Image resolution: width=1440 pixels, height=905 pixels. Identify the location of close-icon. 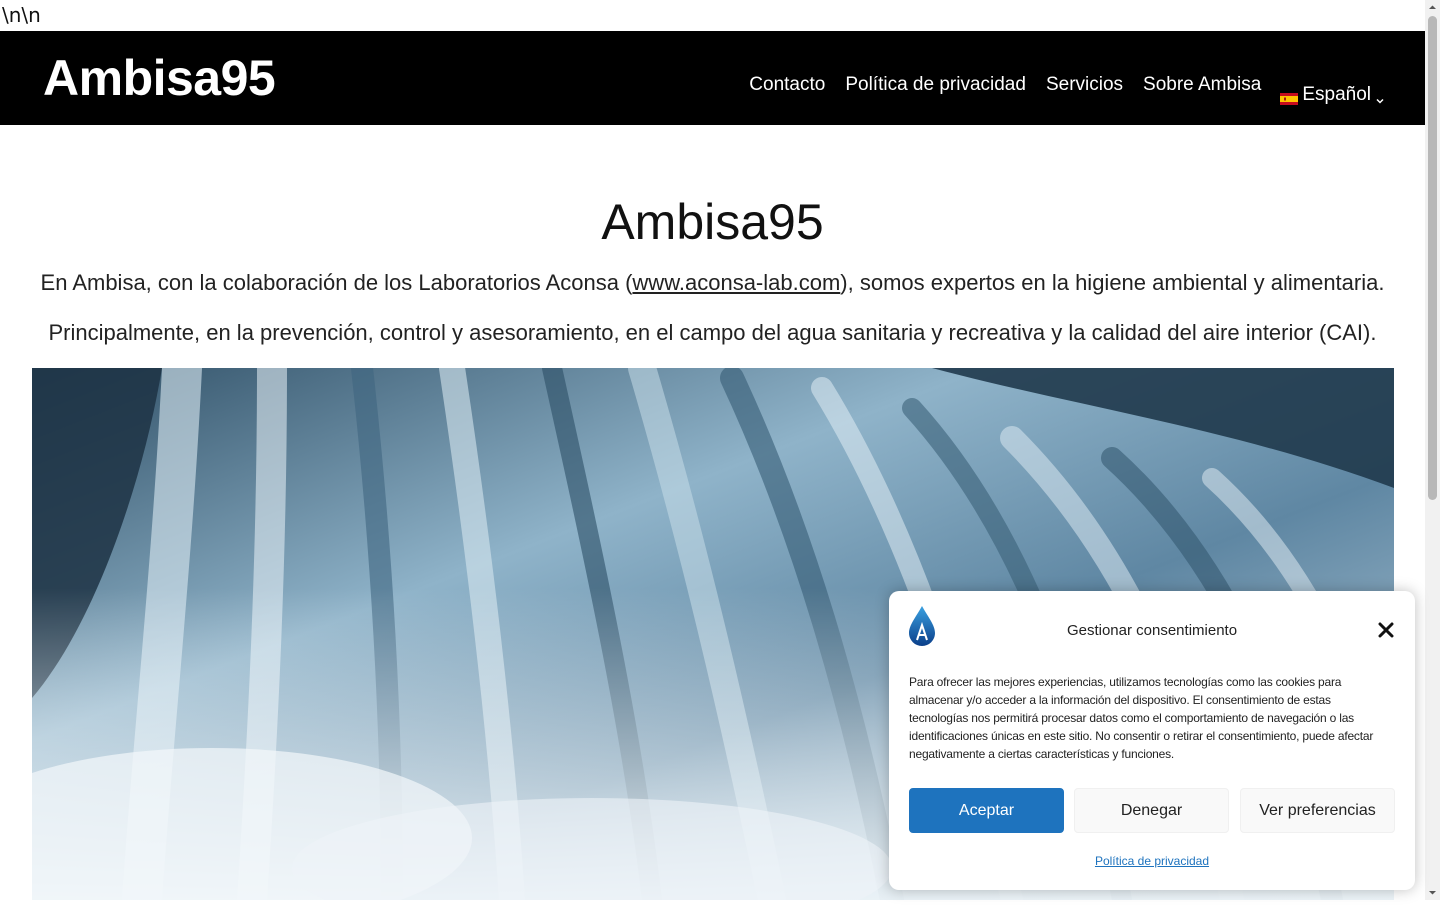
(1386, 630).